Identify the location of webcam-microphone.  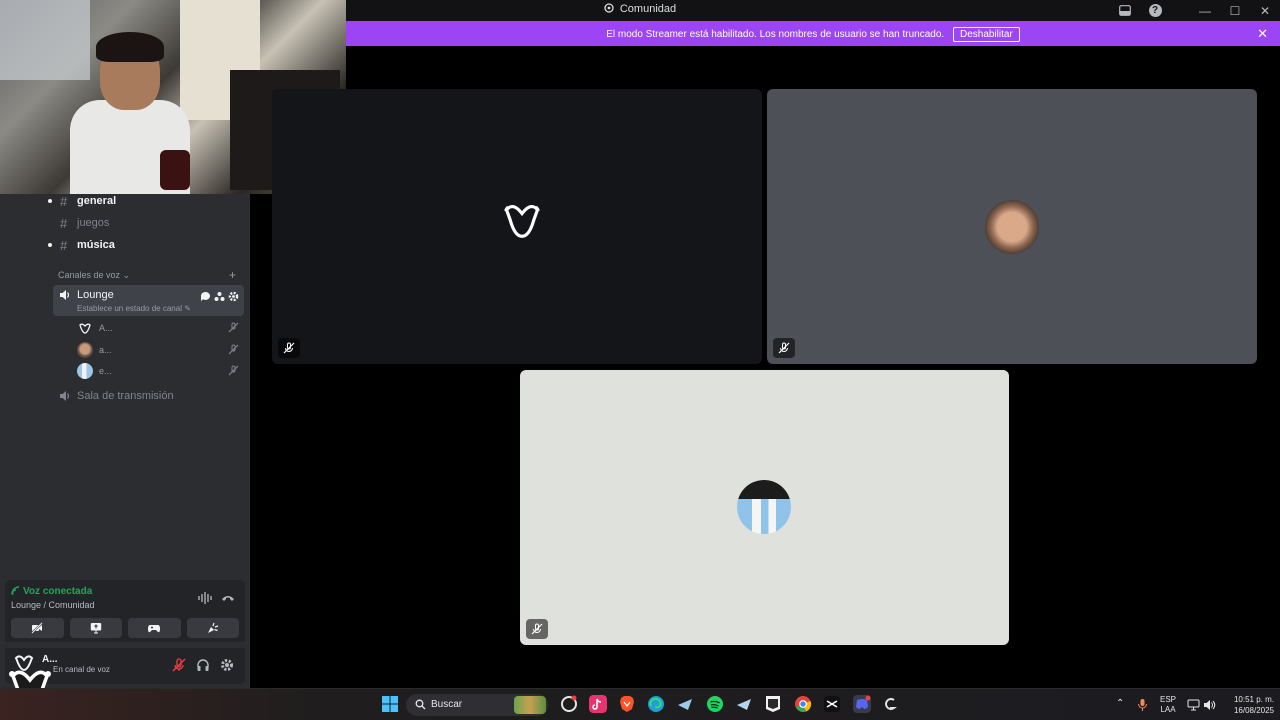
(175, 170).